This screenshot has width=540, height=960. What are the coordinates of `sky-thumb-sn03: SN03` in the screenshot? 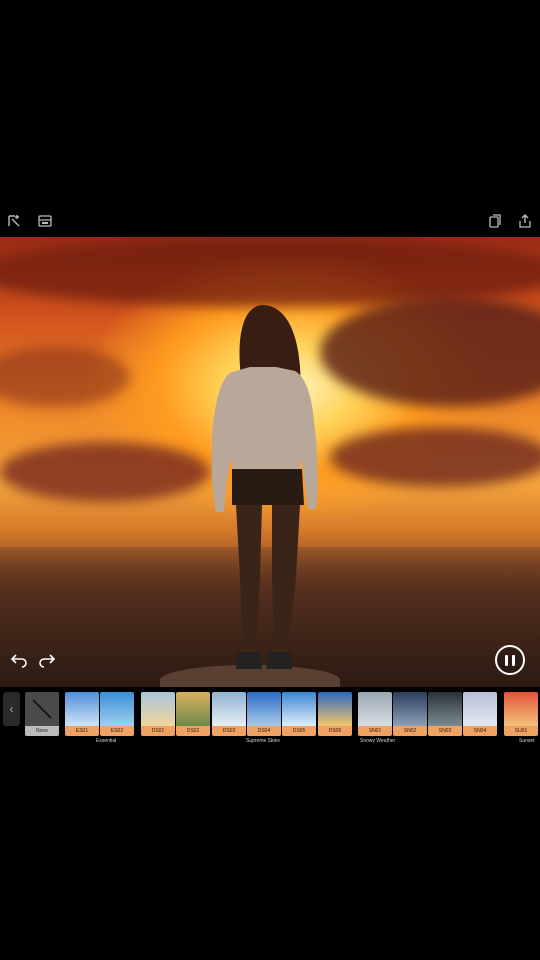 It's located at (445, 714).